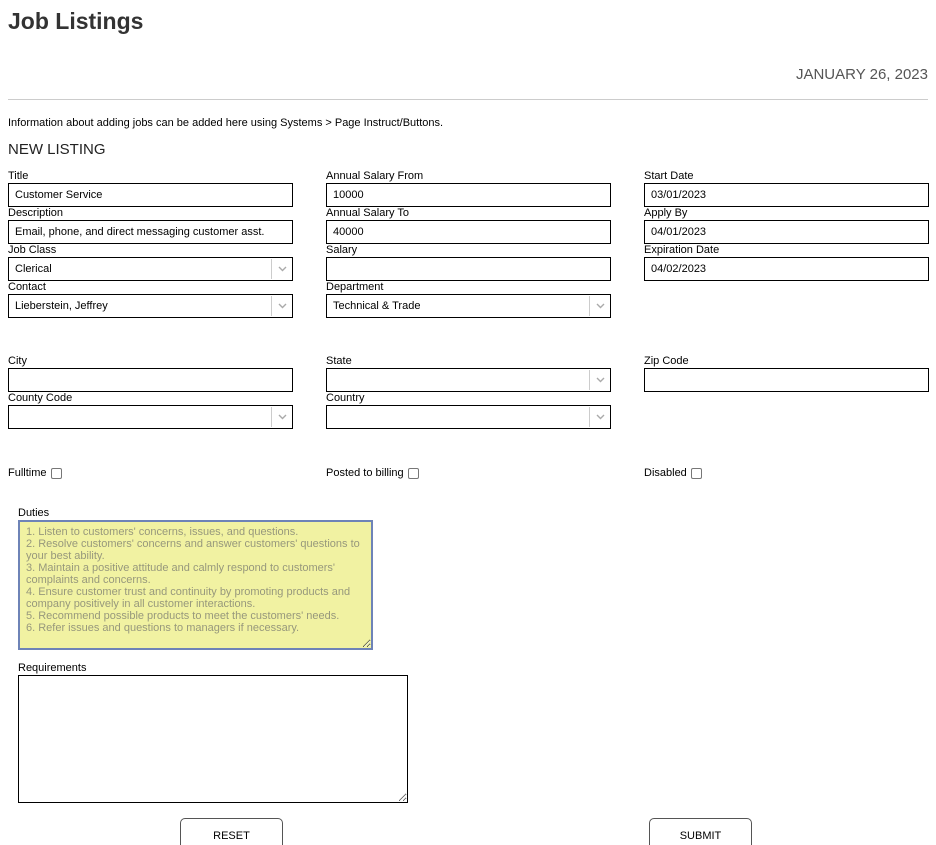  What do you see at coordinates (213, 739) in the screenshot?
I see `requirements-textarea` at bounding box center [213, 739].